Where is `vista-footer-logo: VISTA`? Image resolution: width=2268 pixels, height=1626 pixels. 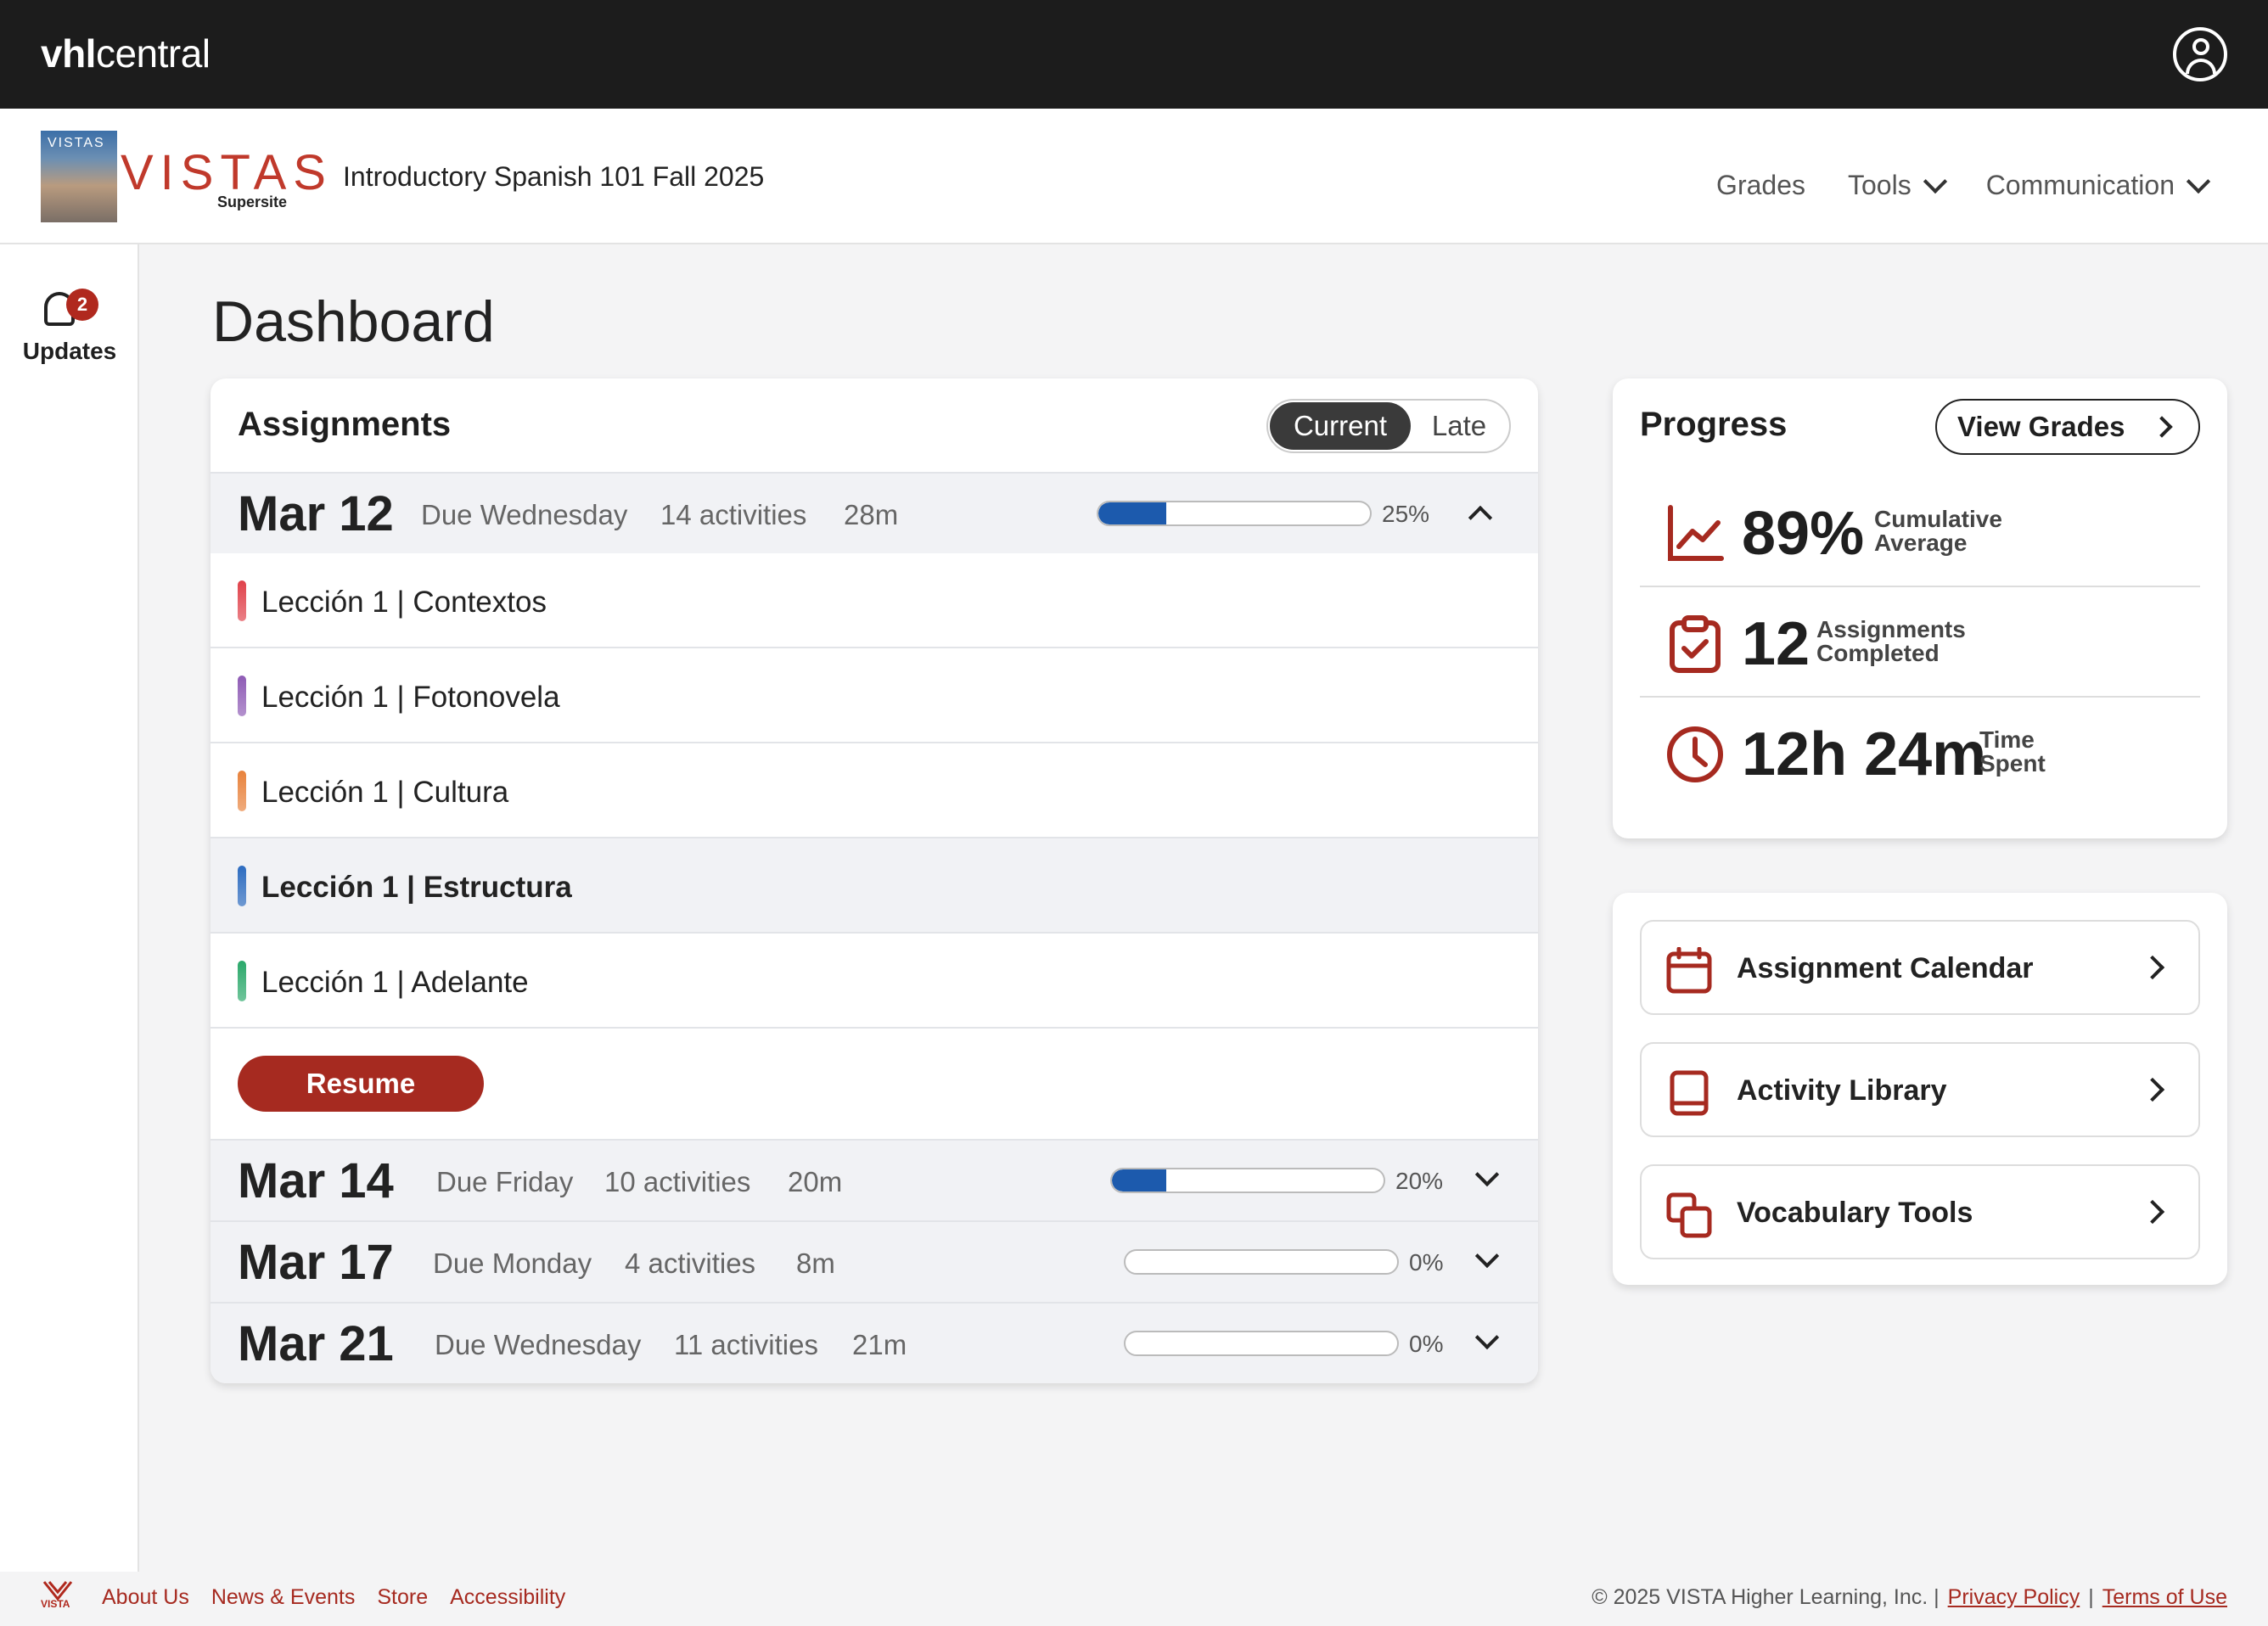 vista-footer-logo: VISTA is located at coordinates (58, 1595).